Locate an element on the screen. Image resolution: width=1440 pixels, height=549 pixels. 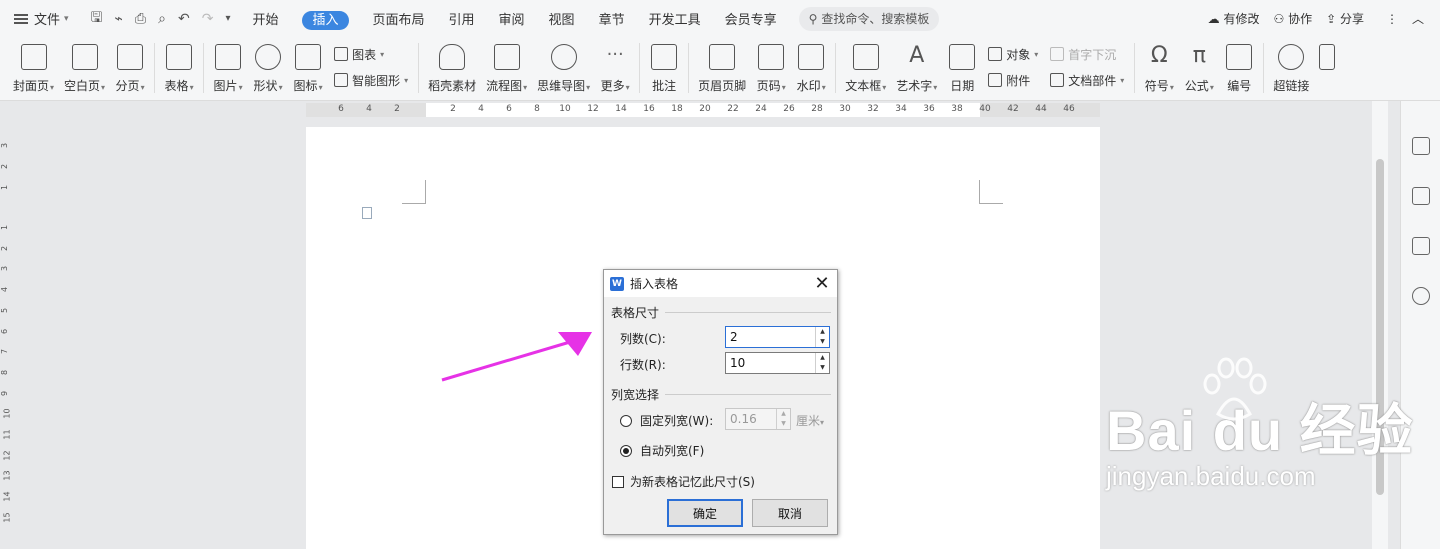
columns-stepper: 2 ▲ ▼ is located at coordinates (777, 337).